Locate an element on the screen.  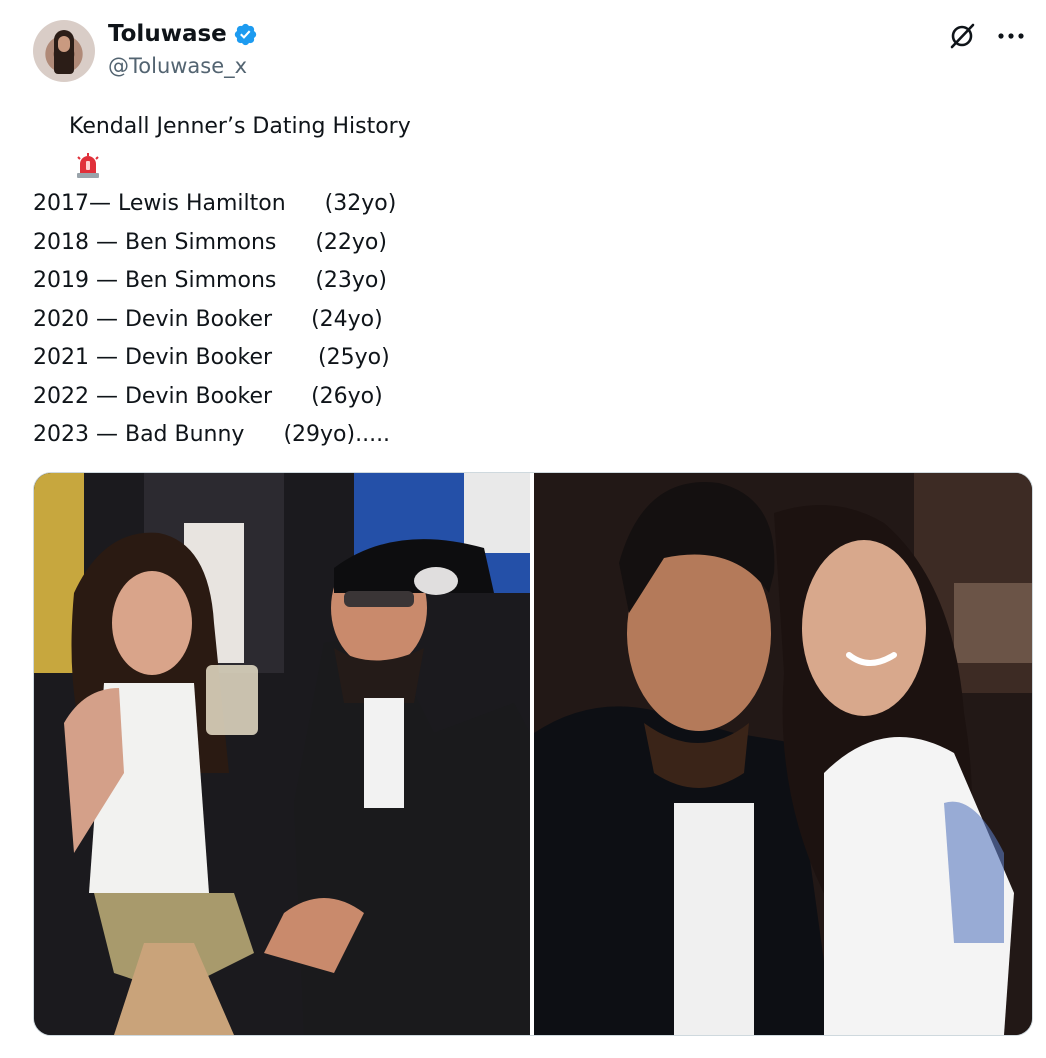
entry-line: 2021 — Devin Booker (25yo) is located at coordinates (222, 358).